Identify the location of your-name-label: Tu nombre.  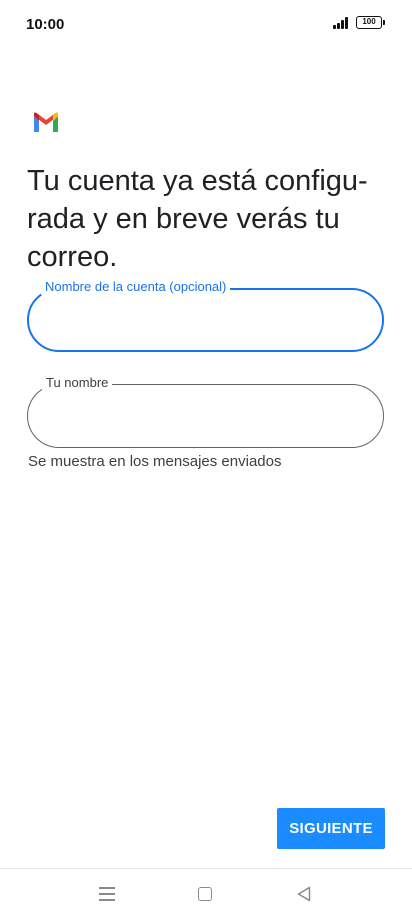
(77, 383).